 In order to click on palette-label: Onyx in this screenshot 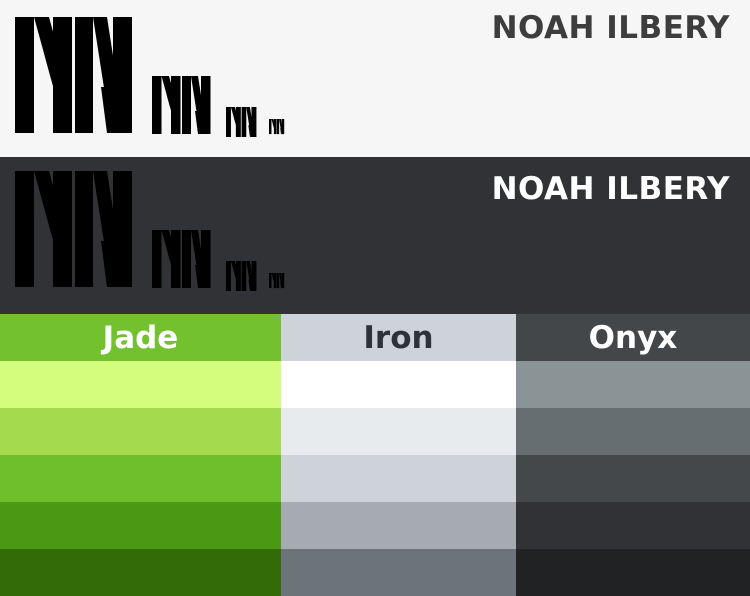, I will do `click(633, 337)`.